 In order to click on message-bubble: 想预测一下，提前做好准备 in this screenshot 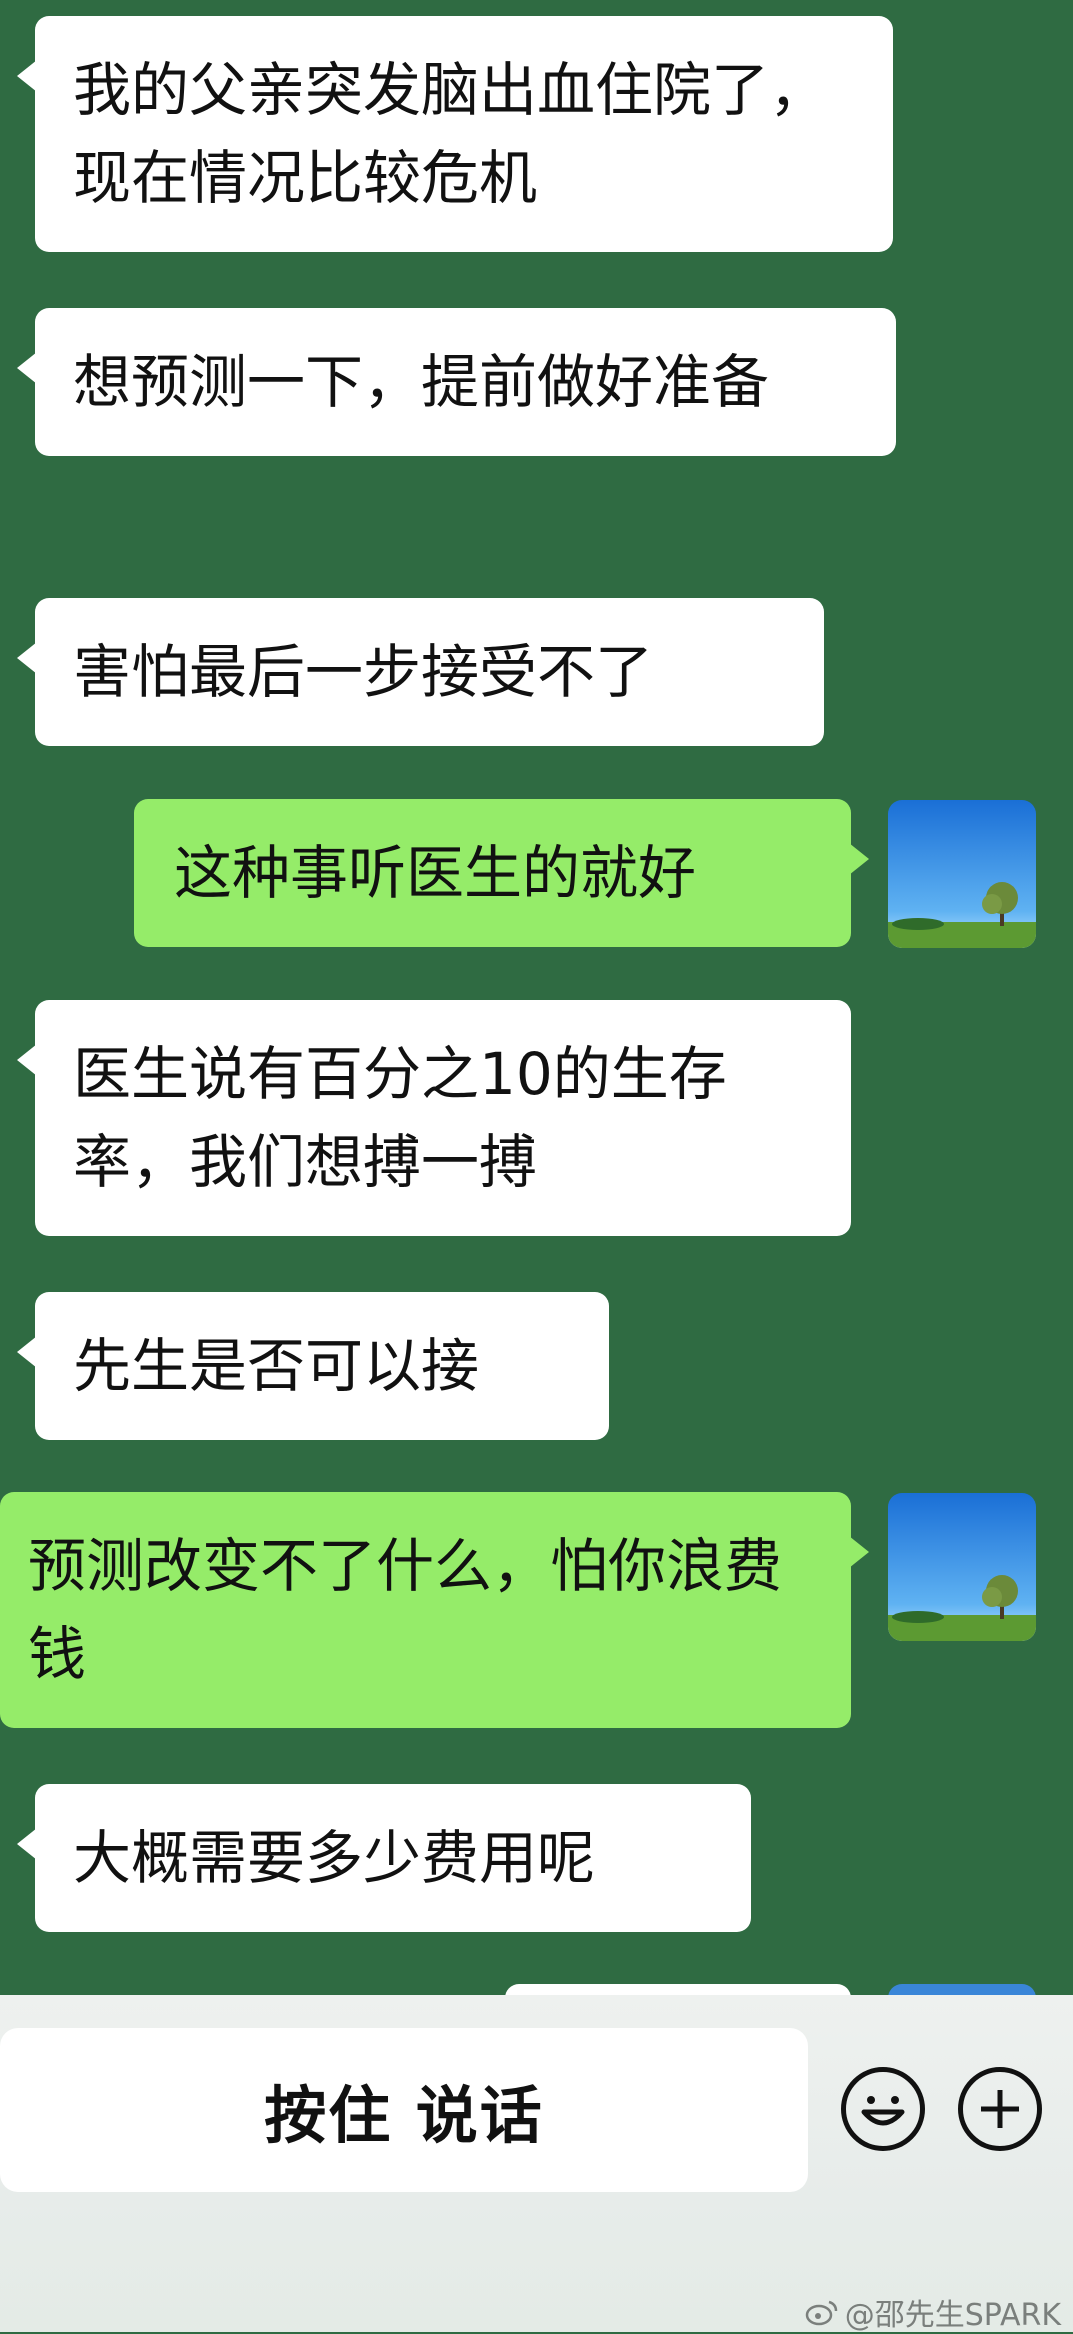, I will do `click(456, 382)`.